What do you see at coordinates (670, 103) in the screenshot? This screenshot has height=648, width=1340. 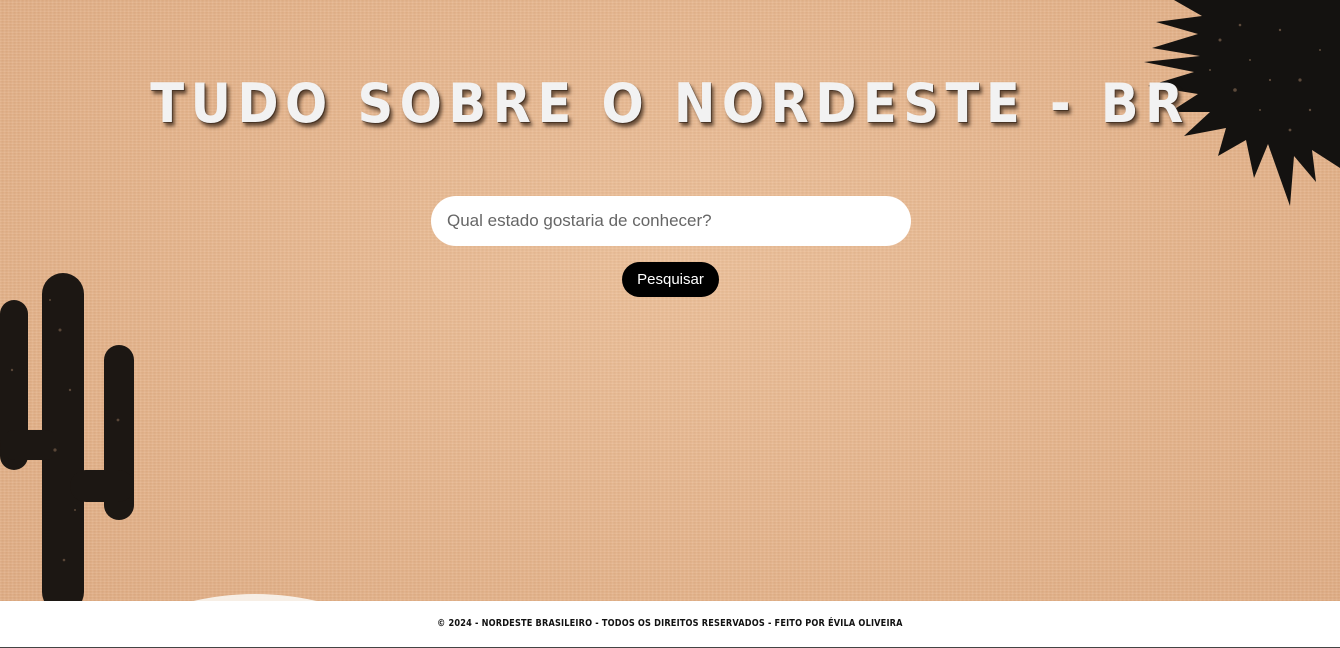 I see `page-title: TUDO SOBRE O NORDESTE - BR` at bounding box center [670, 103].